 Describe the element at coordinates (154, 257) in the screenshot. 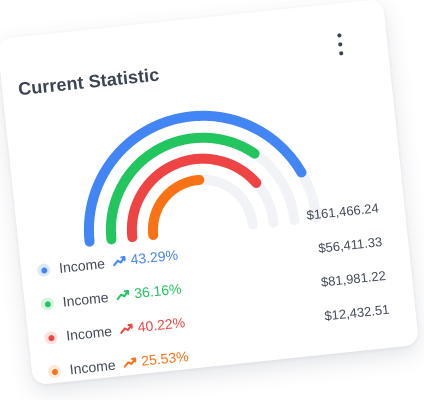

I see `row-percent: 43.29%` at that location.